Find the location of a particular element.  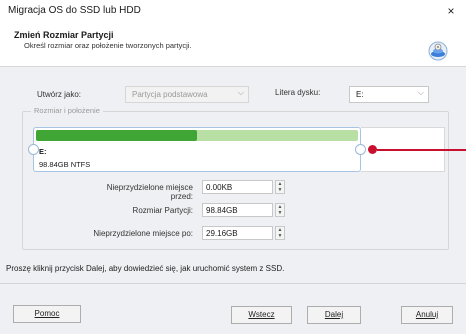

create-as-label: Utwórz jako: is located at coordinates (59, 94).